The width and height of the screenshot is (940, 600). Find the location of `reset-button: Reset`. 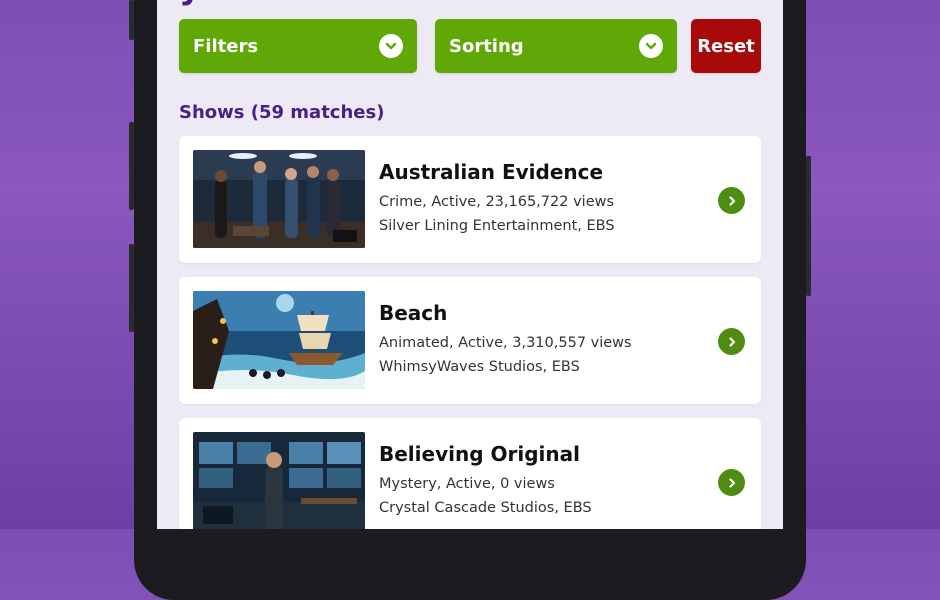

reset-button: Reset is located at coordinates (726, 46).